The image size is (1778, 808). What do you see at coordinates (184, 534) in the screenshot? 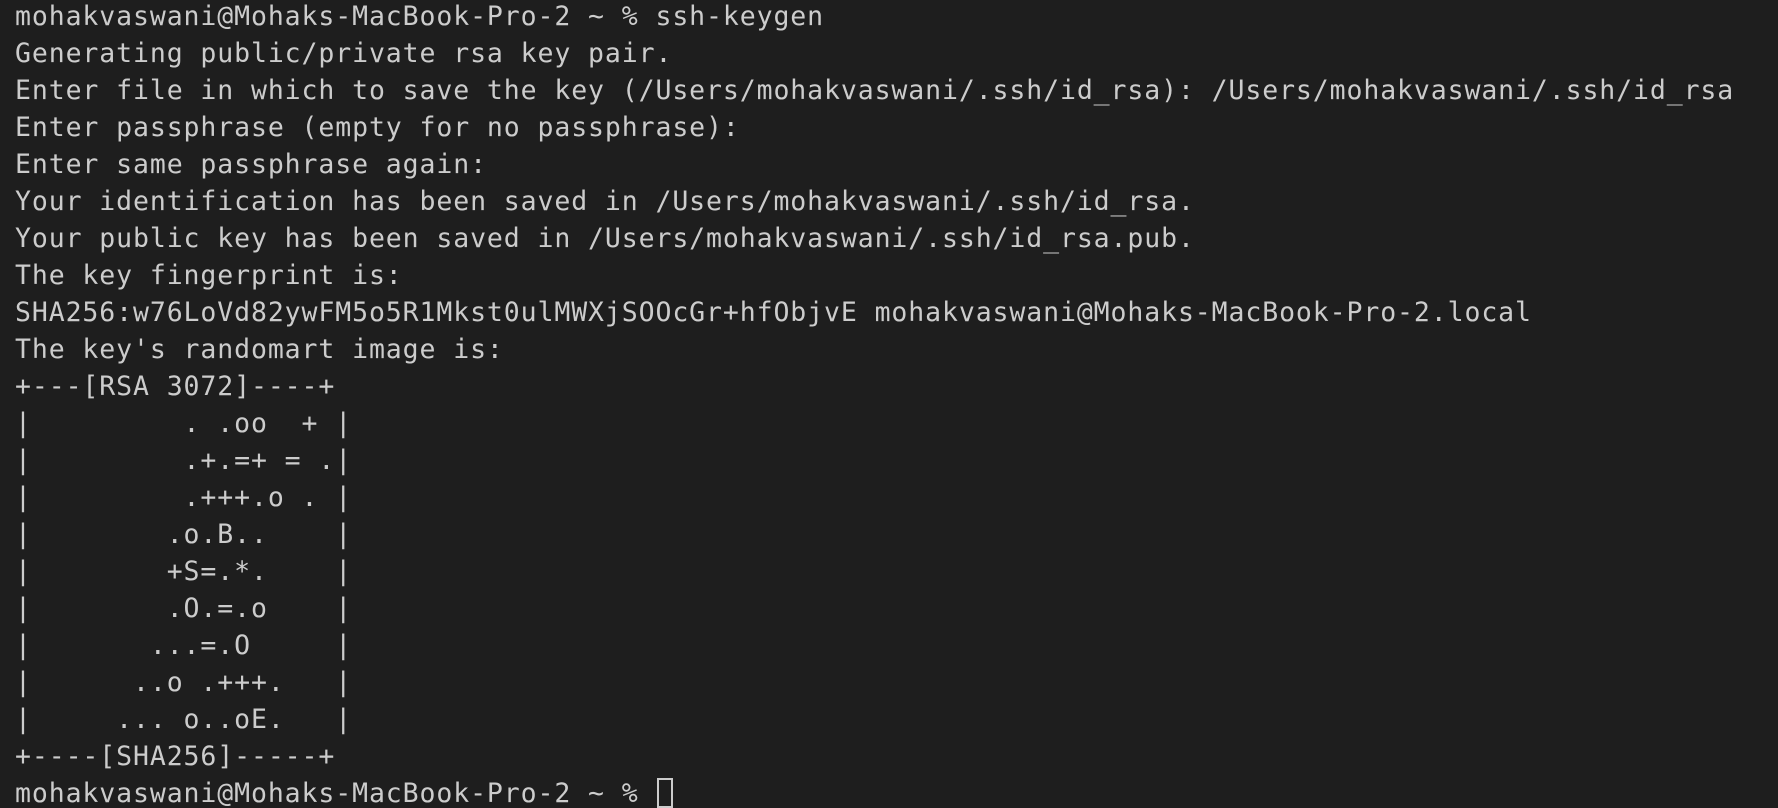
I see `randomart-row: | .o.B.. |` at bounding box center [184, 534].